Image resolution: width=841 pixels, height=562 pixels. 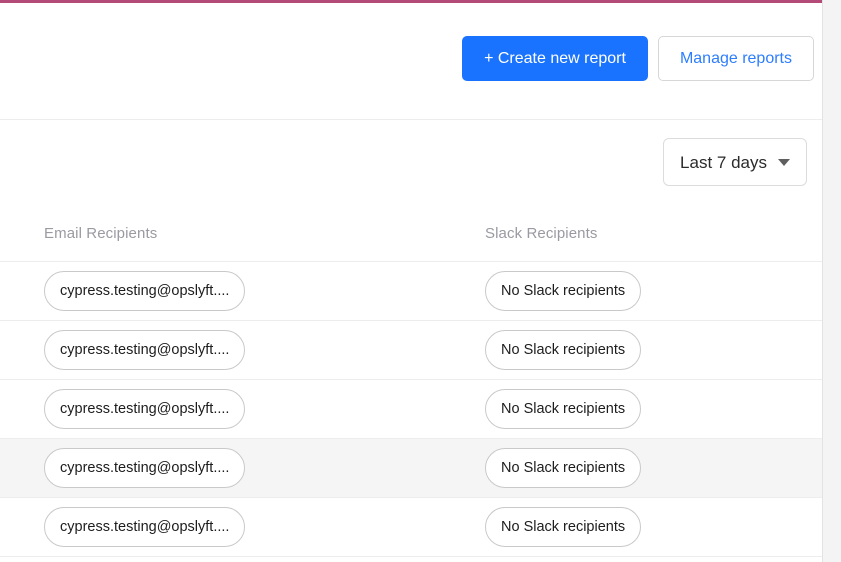 What do you see at coordinates (555, 58) in the screenshot?
I see `create-new-report-button: + Create new report` at bounding box center [555, 58].